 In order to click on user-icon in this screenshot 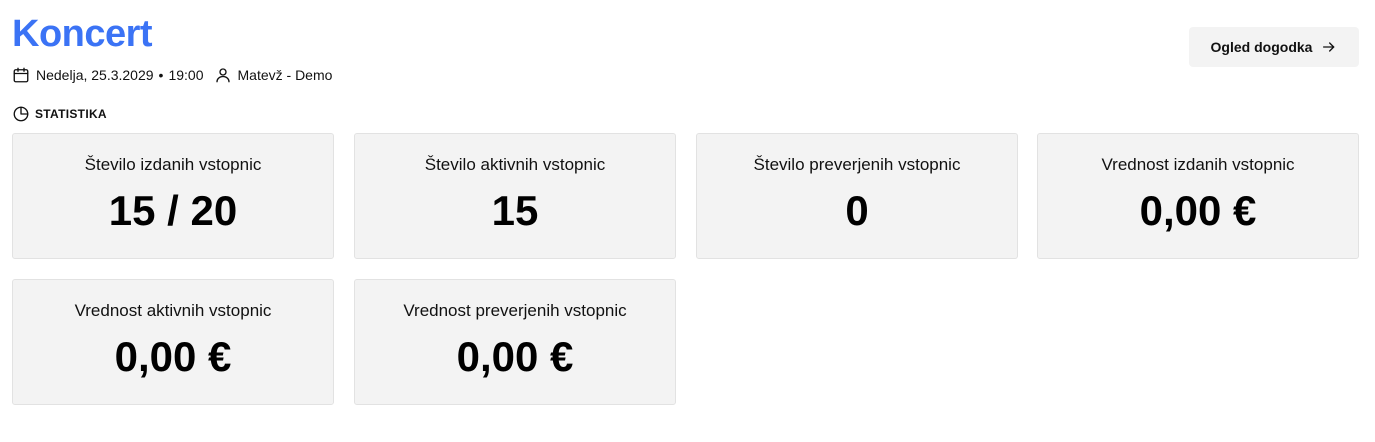, I will do `click(223, 75)`.